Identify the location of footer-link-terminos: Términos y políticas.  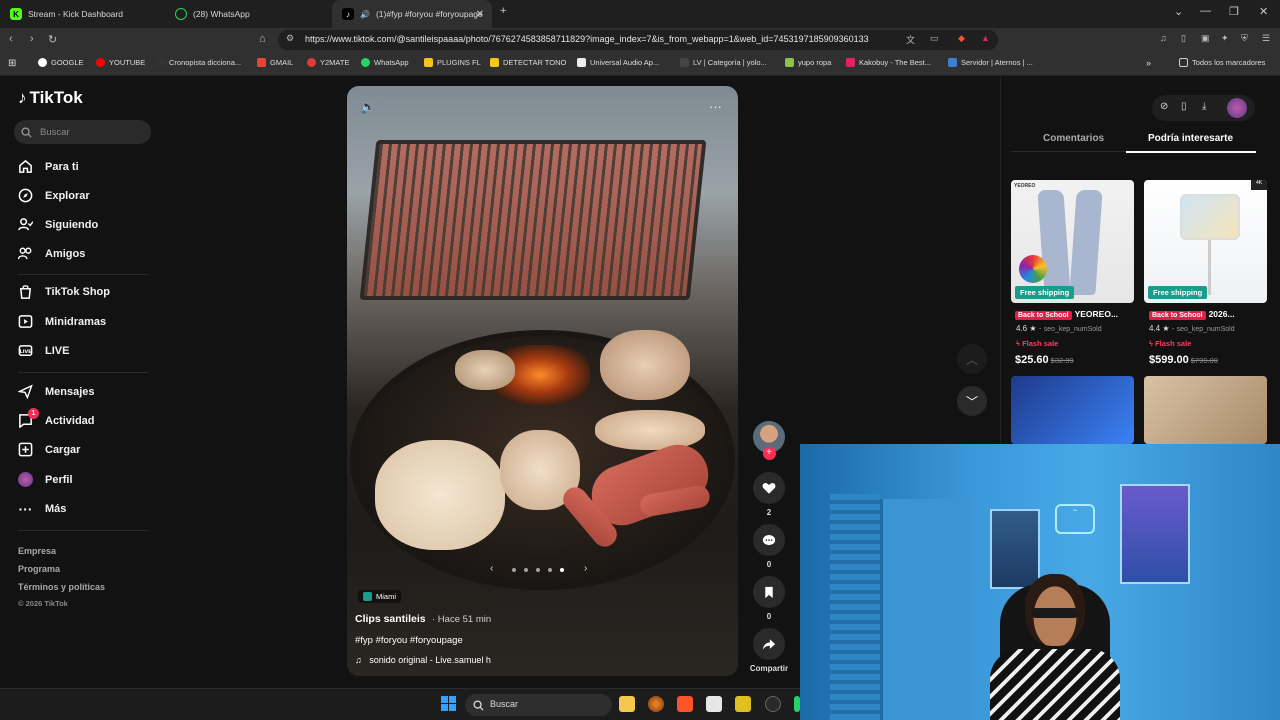
(61, 587).